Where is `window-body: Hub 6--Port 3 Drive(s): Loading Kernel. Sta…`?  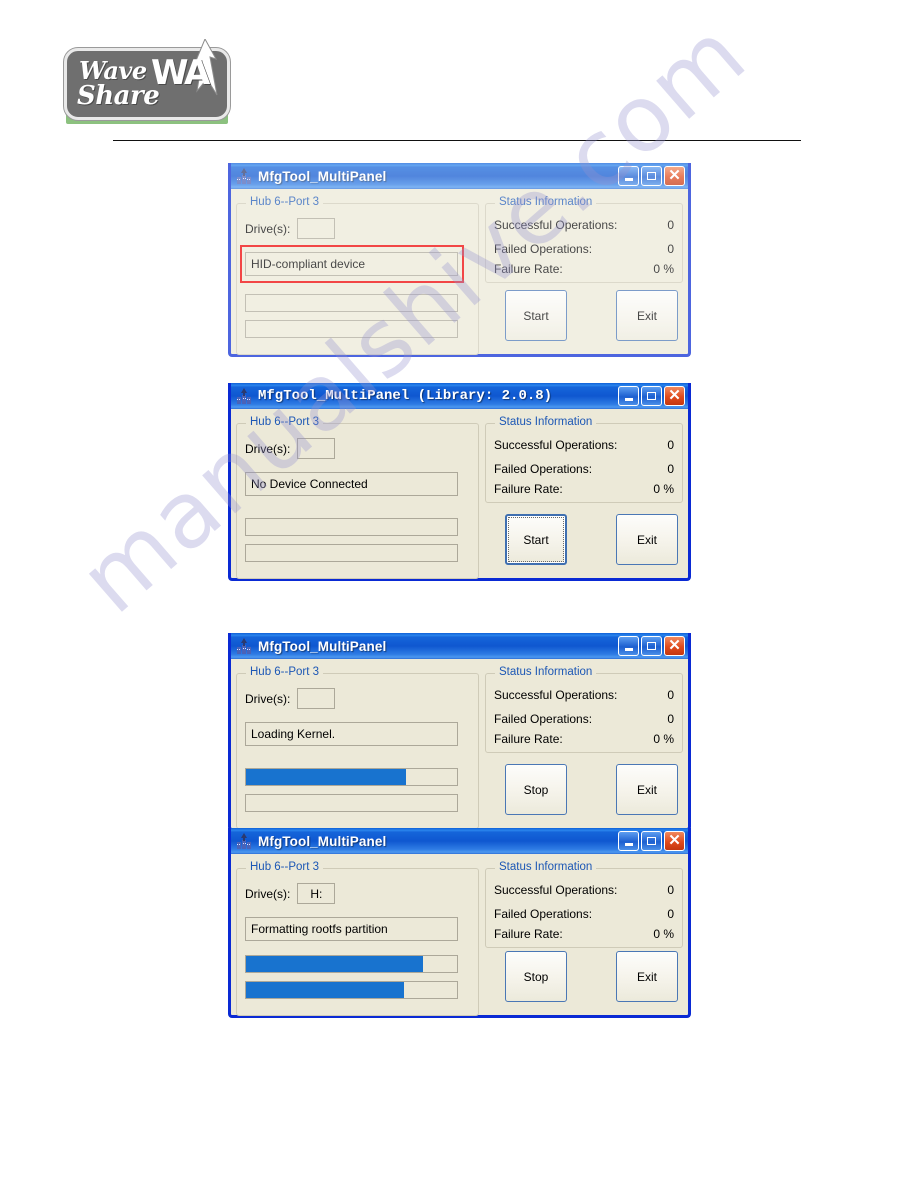
window-body: Hub 6--Port 3 Drive(s): Loading Kernel. Sta… is located at coordinates (459, 745).